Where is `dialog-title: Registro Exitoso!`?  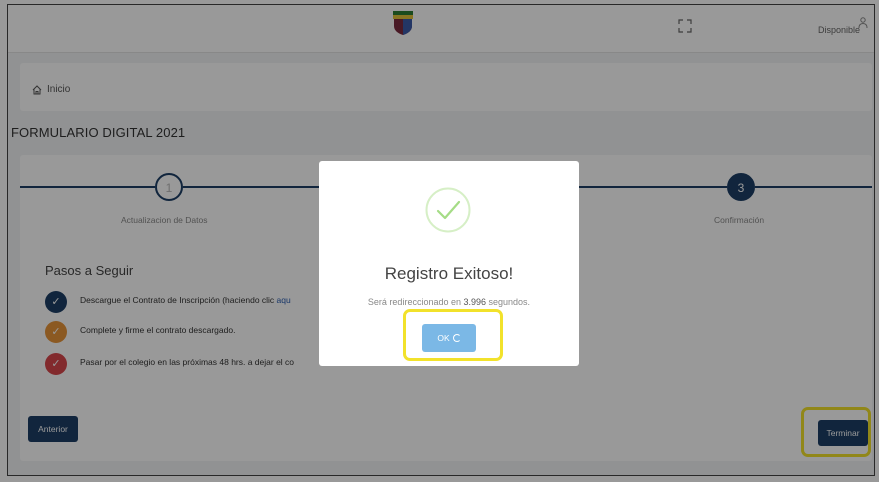 dialog-title: Registro Exitoso! is located at coordinates (449, 273).